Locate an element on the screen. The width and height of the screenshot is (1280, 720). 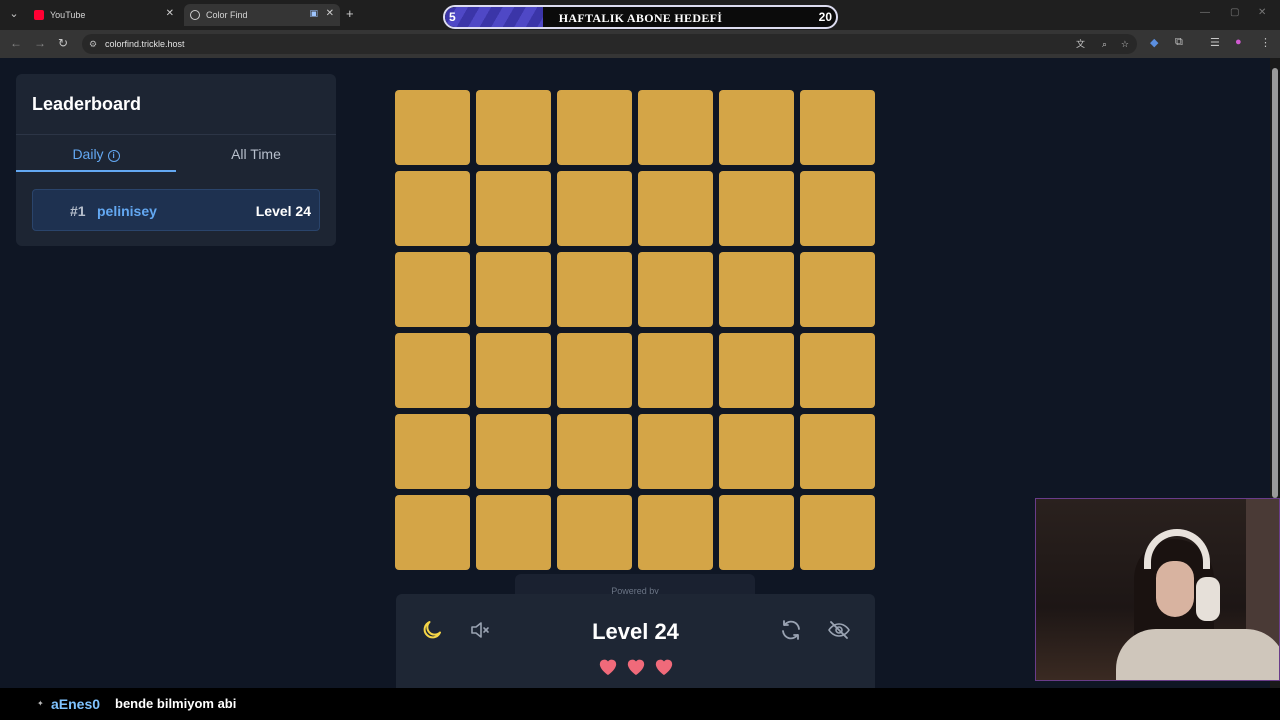
chat-message: bende bilmiyom abi is located at coordinates (176, 703).